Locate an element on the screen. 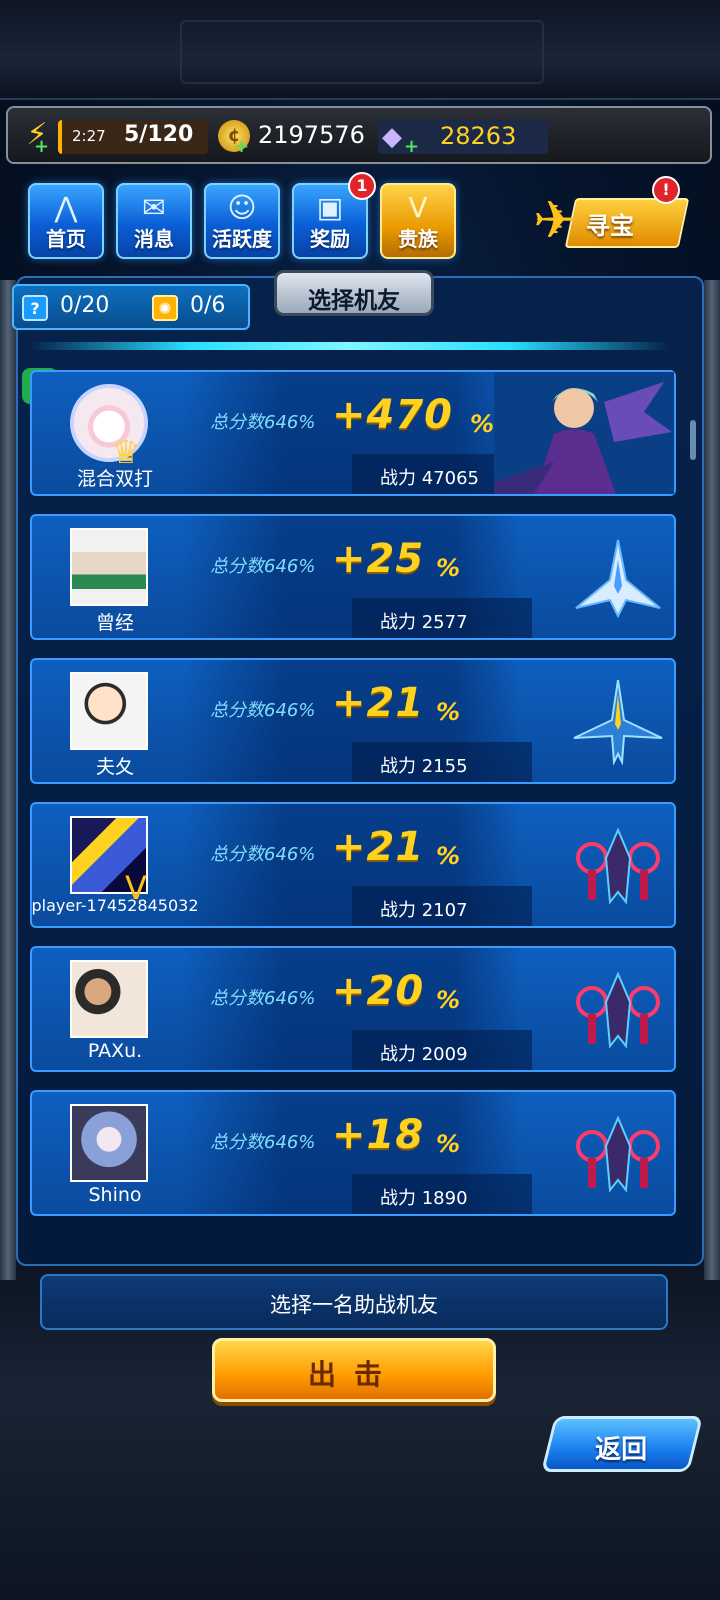 This screenshot has height=1600, width=720. add-energy-icon: + is located at coordinates (41, 146).